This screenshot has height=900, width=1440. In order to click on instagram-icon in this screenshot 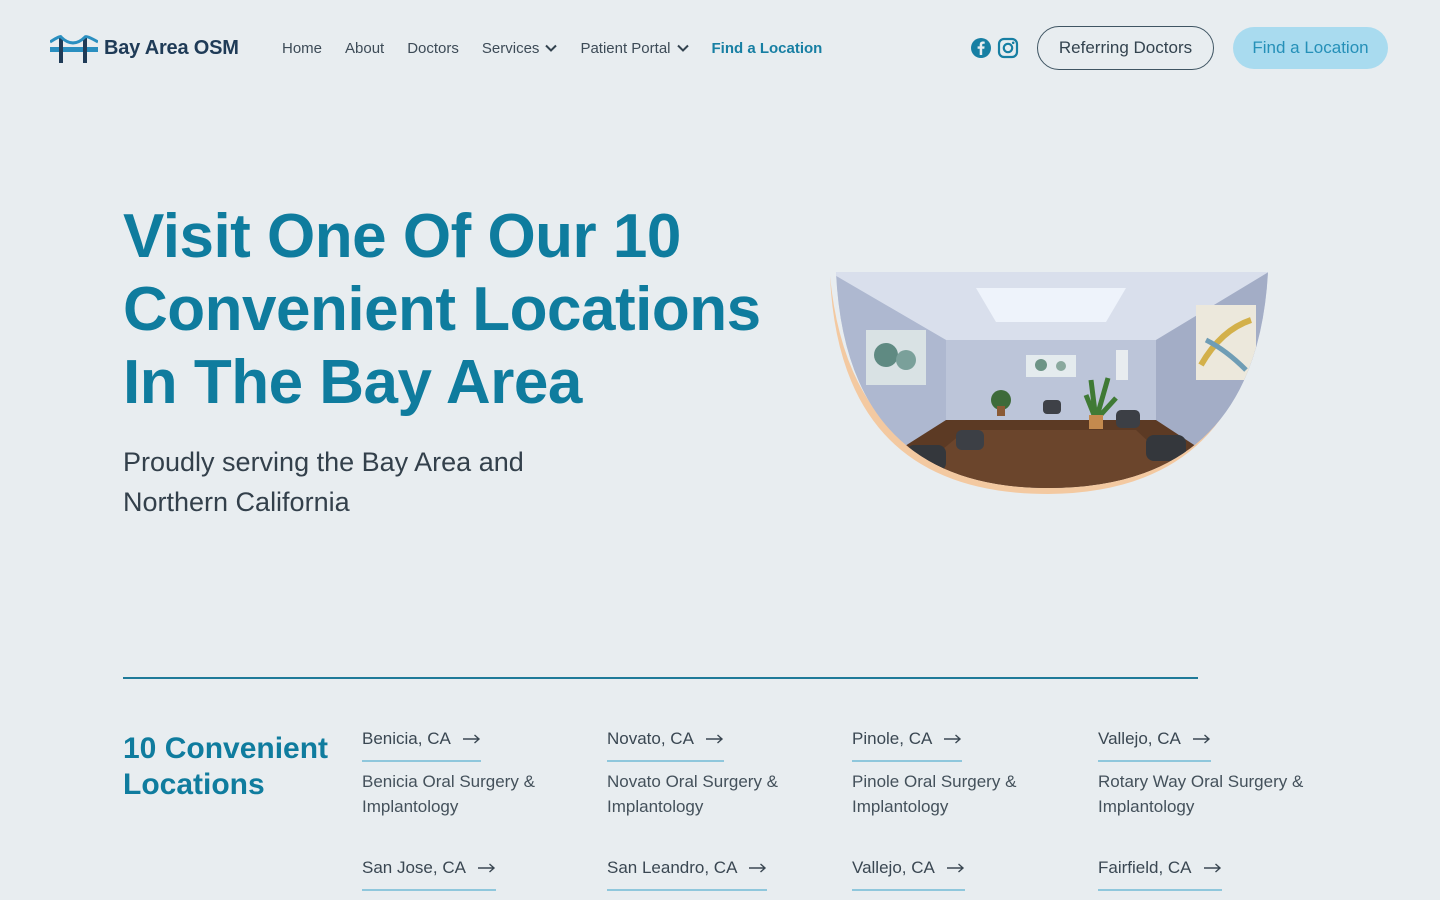, I will do `click(1008, 48)`.